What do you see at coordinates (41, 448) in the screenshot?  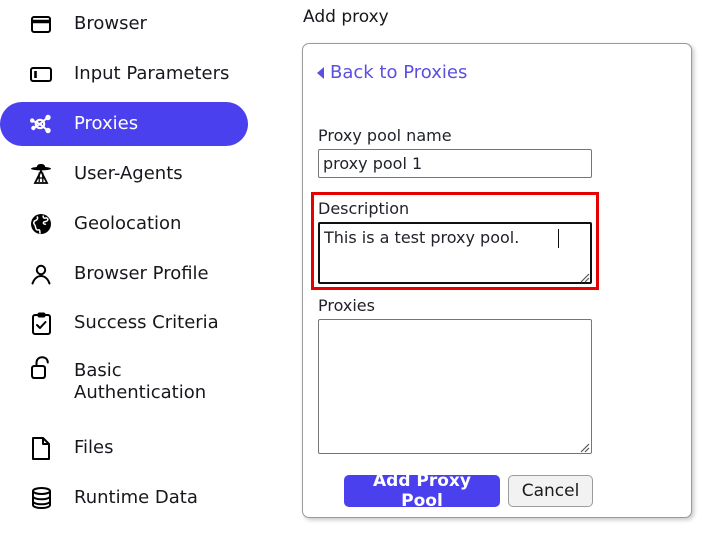 I see `file-document-icon` at bounding box center [41, 448].